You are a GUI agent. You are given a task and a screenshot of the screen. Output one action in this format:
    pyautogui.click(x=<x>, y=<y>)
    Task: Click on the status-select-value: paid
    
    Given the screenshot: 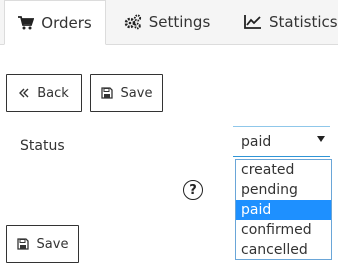 What is the action you would take?
    pyautogui.click(x=256, y=142)
    